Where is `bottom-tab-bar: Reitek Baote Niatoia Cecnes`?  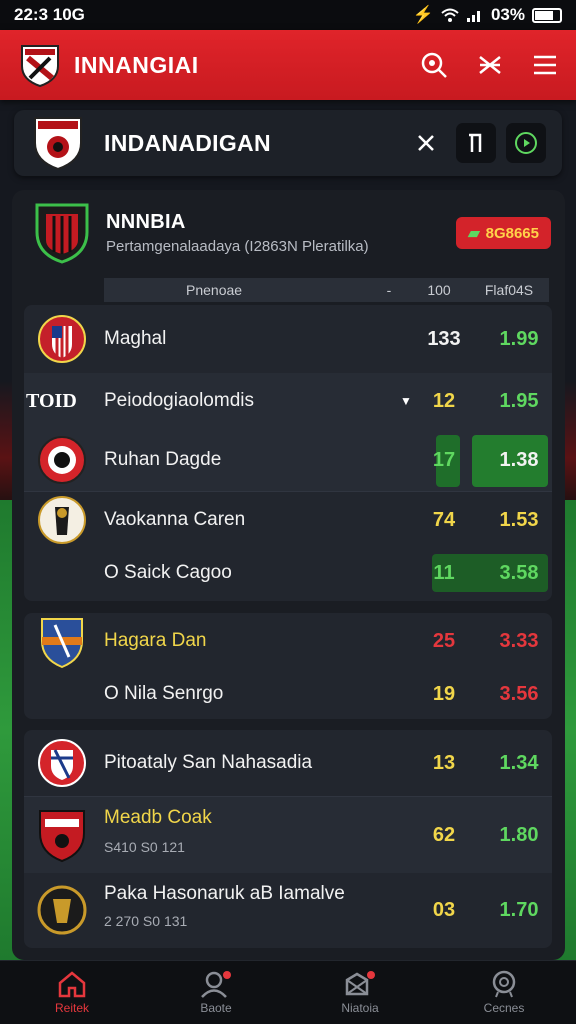 bottom-tab-bar: Reitek Baote Niatoia Cecnes is located at coordinates (288, 992).